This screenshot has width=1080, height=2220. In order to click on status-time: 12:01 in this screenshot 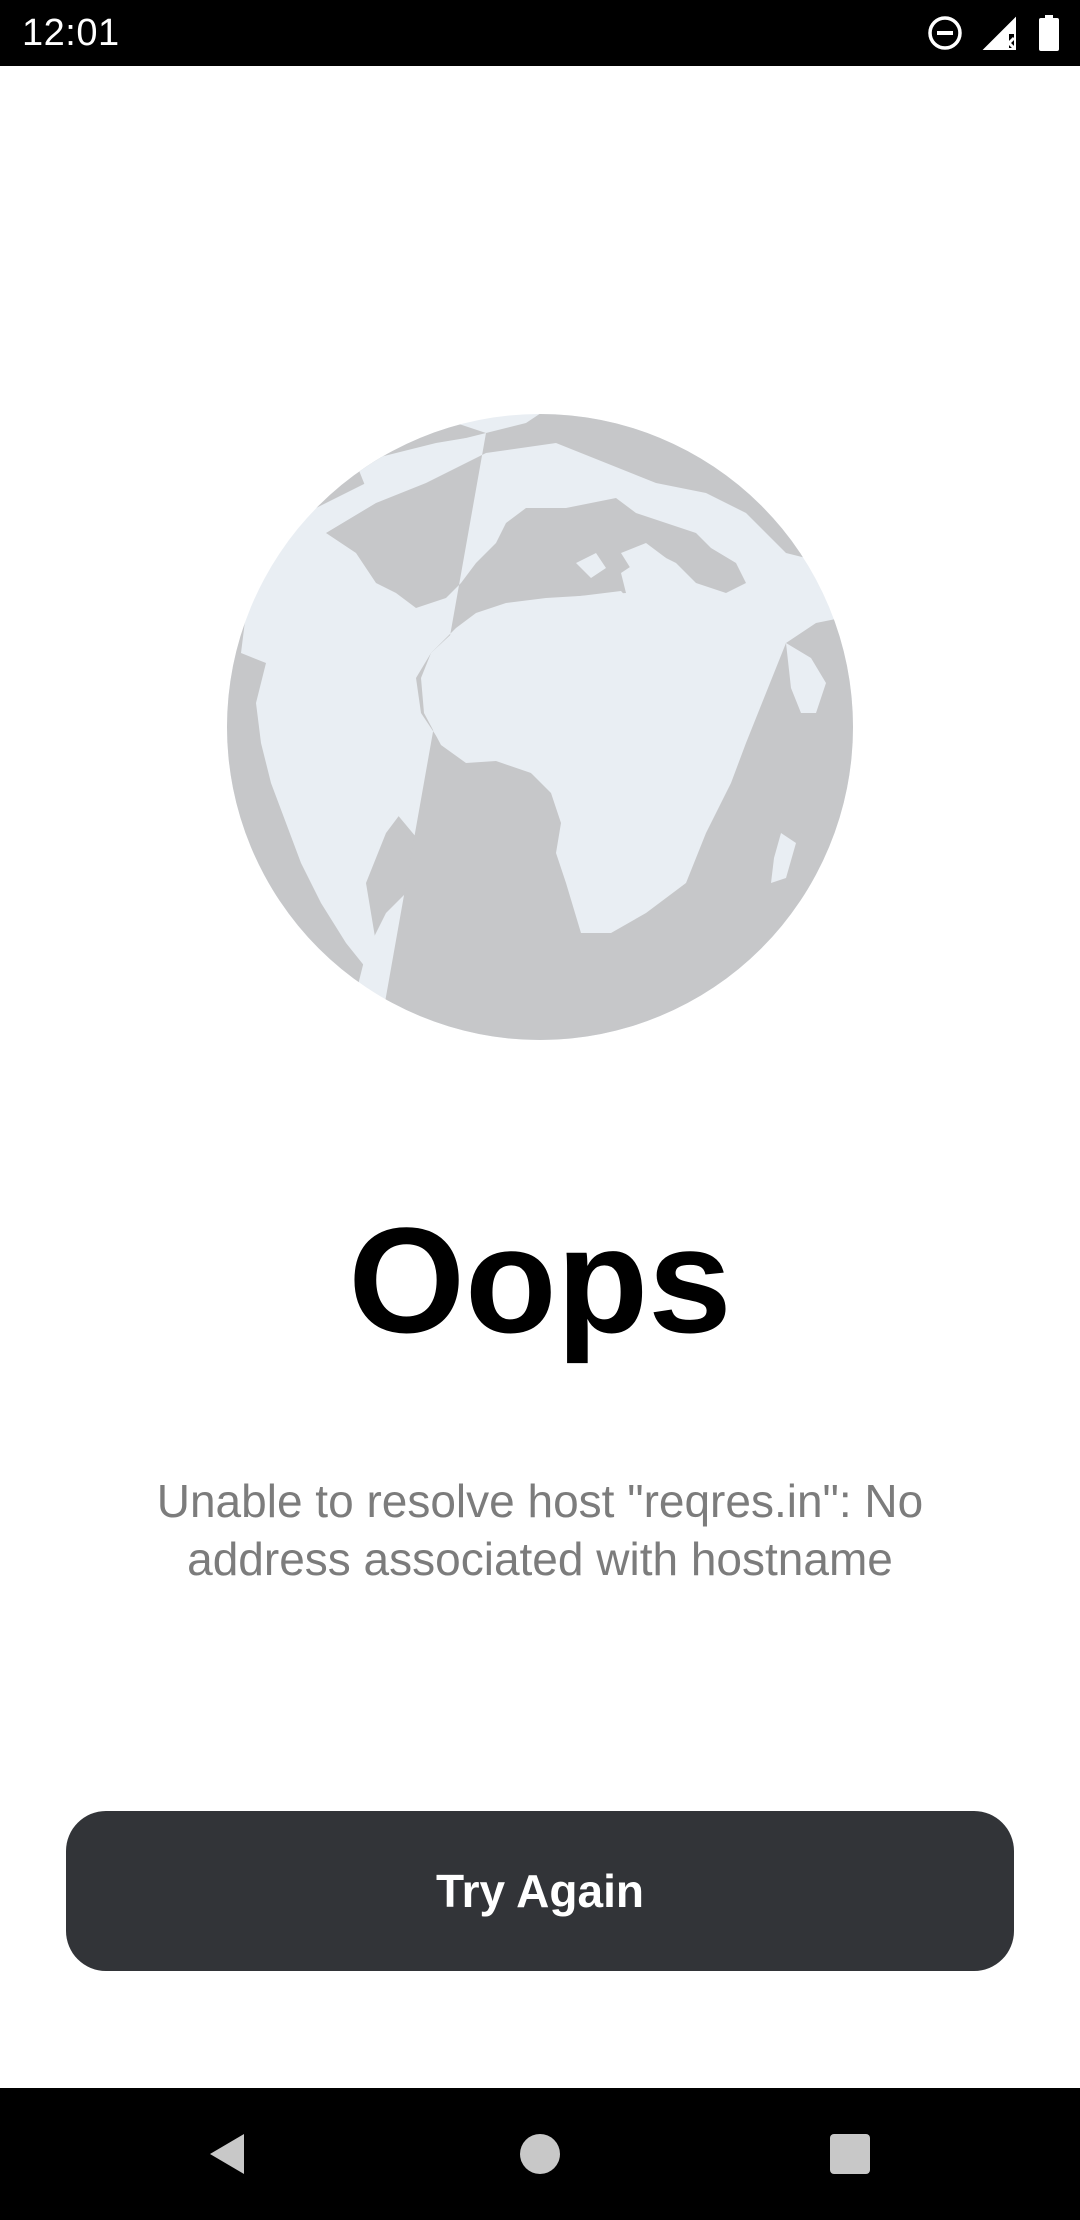, I will do `click(71, 33)`.